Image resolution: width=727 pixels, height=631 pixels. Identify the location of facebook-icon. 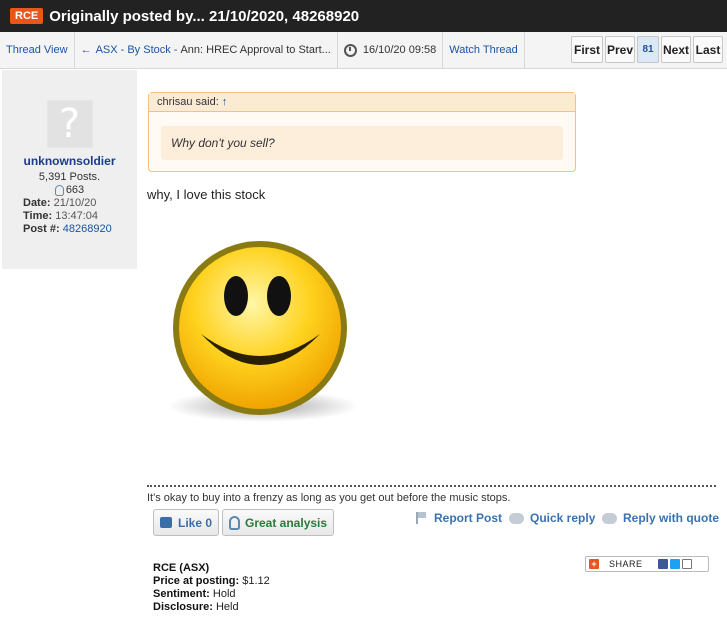
(662, 564).